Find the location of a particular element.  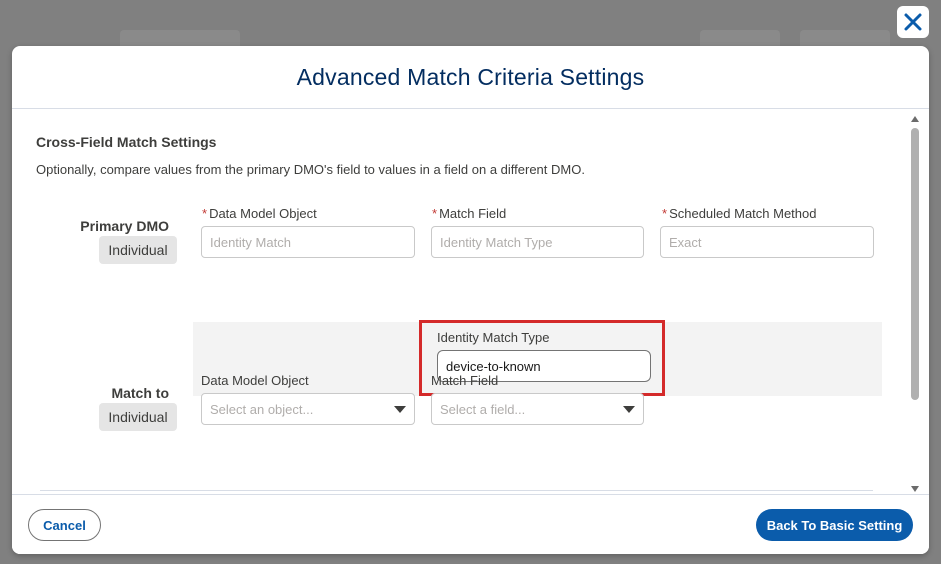

primary-dmo-placeholder: Identity Match is located at coordinates (250, 242).